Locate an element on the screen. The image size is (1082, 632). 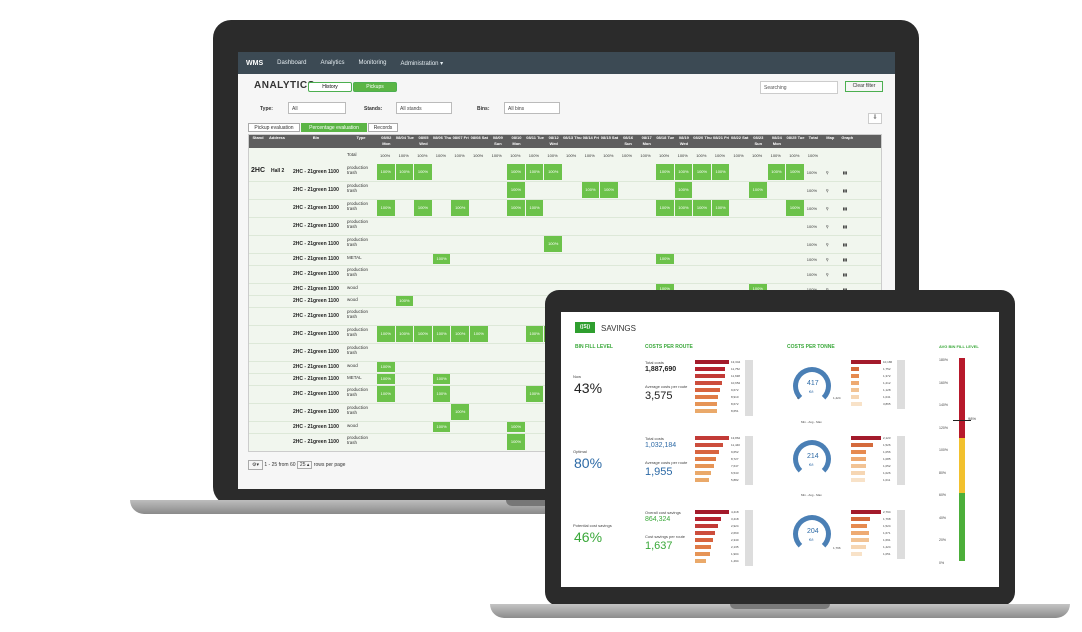
history-toggle: History is located at coordinates (330, 87).